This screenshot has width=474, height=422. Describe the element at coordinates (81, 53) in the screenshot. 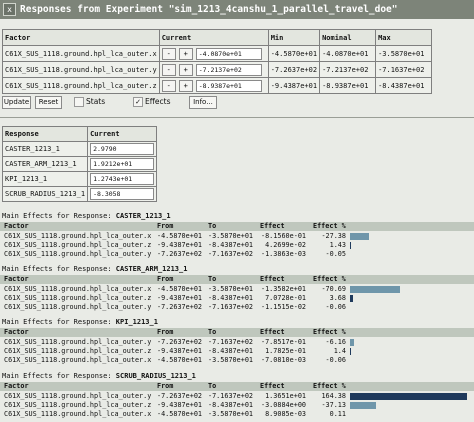

I see `factor-name: C61X_SUS_1118.ground.hpl_lca_outer.x` at that location.